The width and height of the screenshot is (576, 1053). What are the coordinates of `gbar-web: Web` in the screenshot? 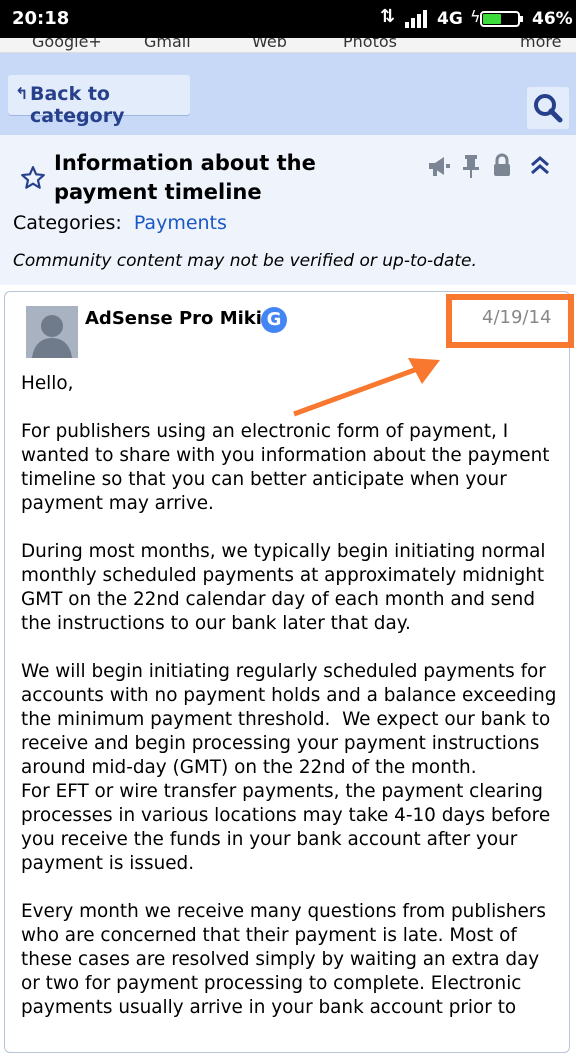 It's located at (269, 44).